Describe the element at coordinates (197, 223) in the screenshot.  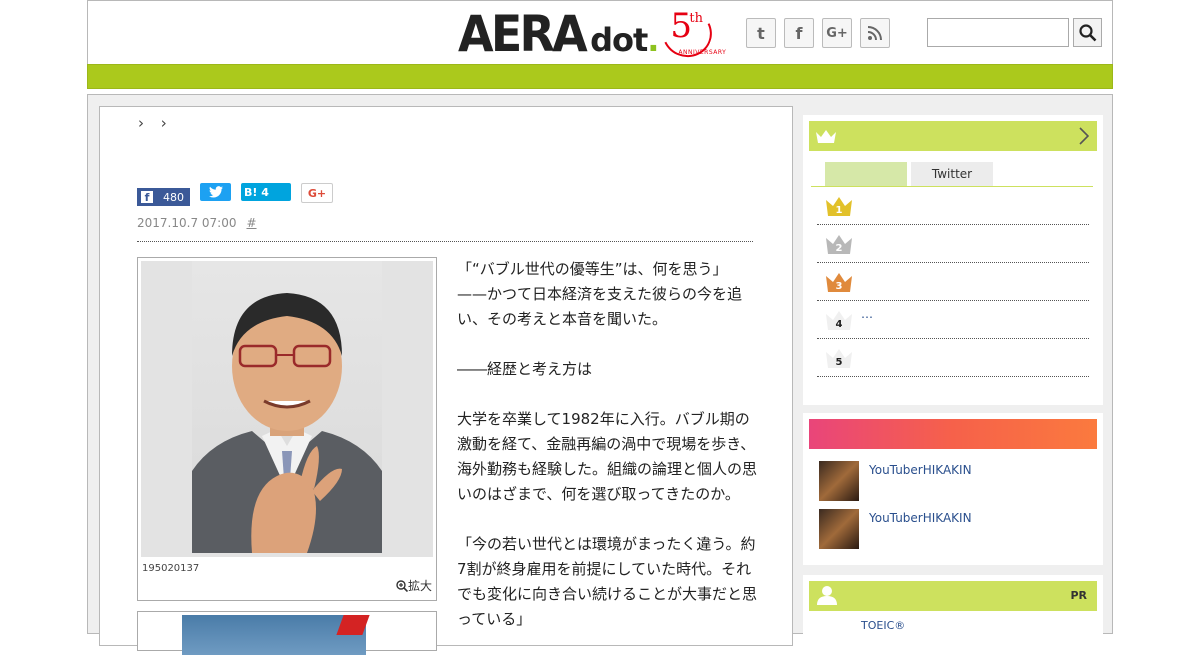
I see `article-date: 2017.10.7 07:00 #` at that location.